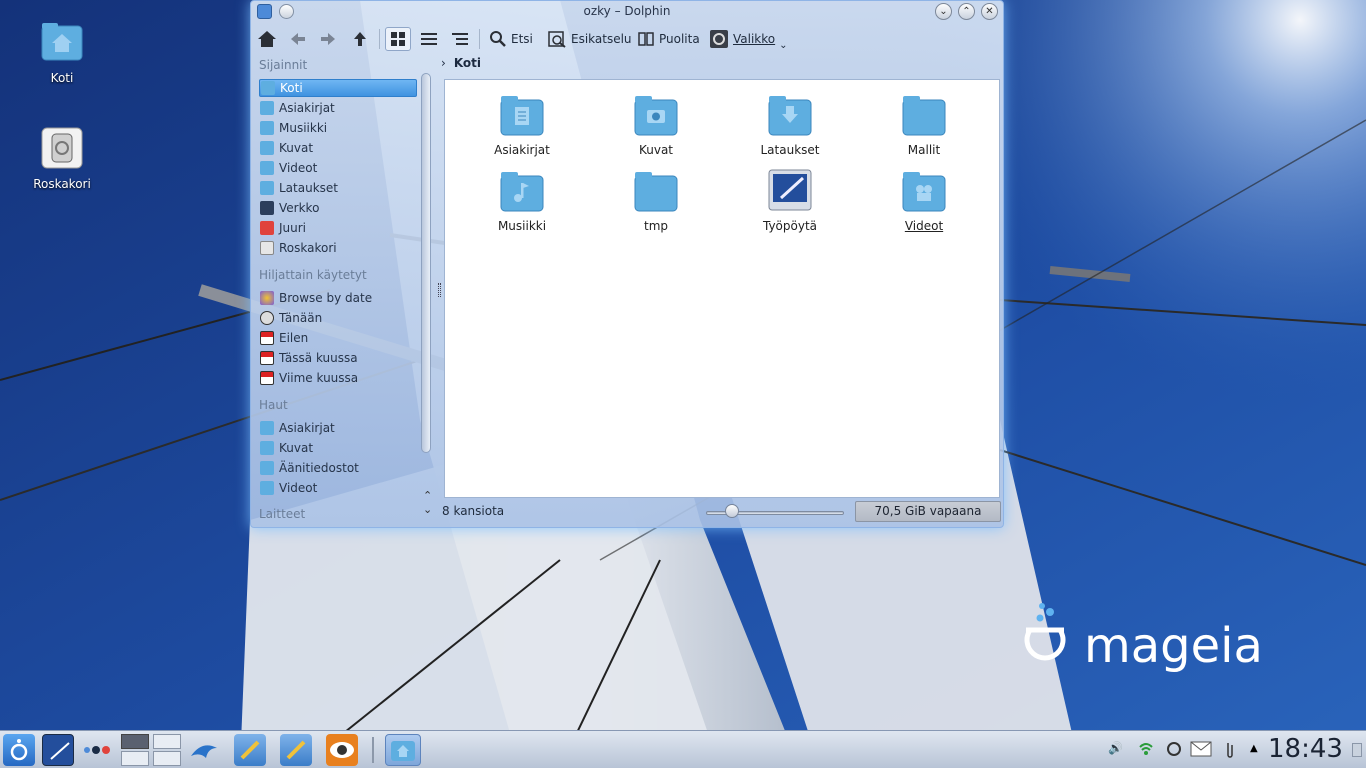  Describe the element at coordinates (360, 39) in the screenshot. I see `up-button` at that location.